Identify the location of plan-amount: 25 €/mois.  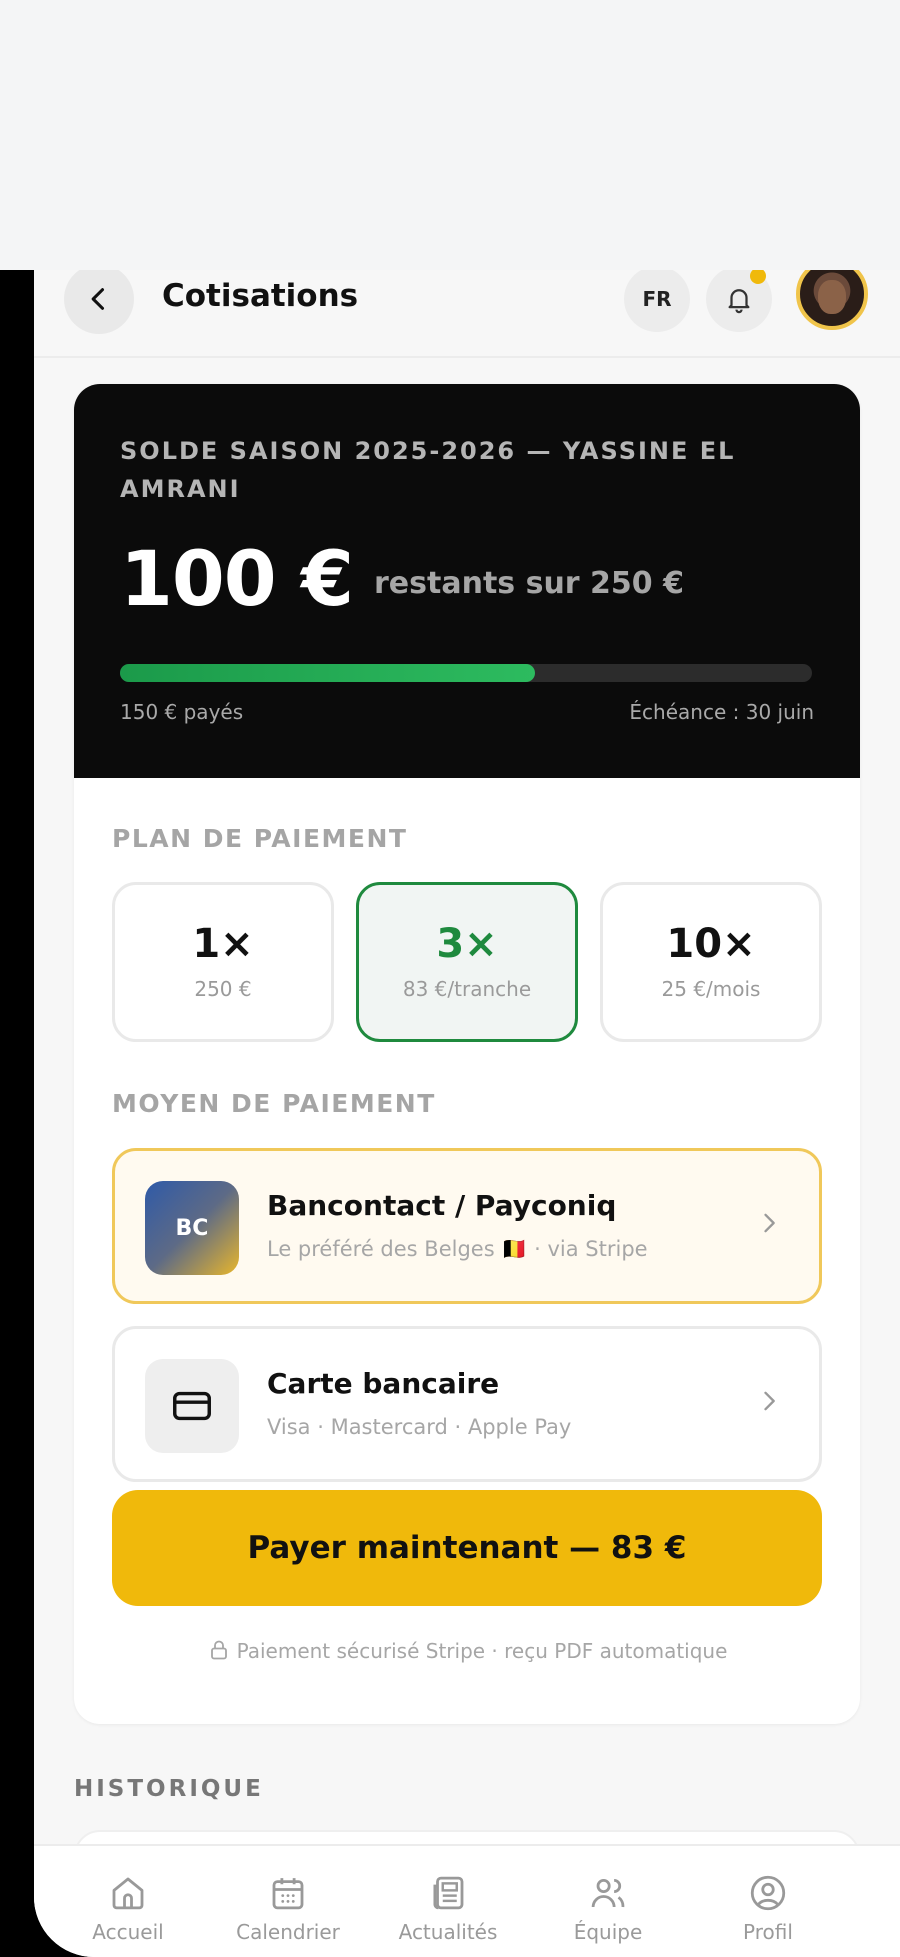
(711, 989).